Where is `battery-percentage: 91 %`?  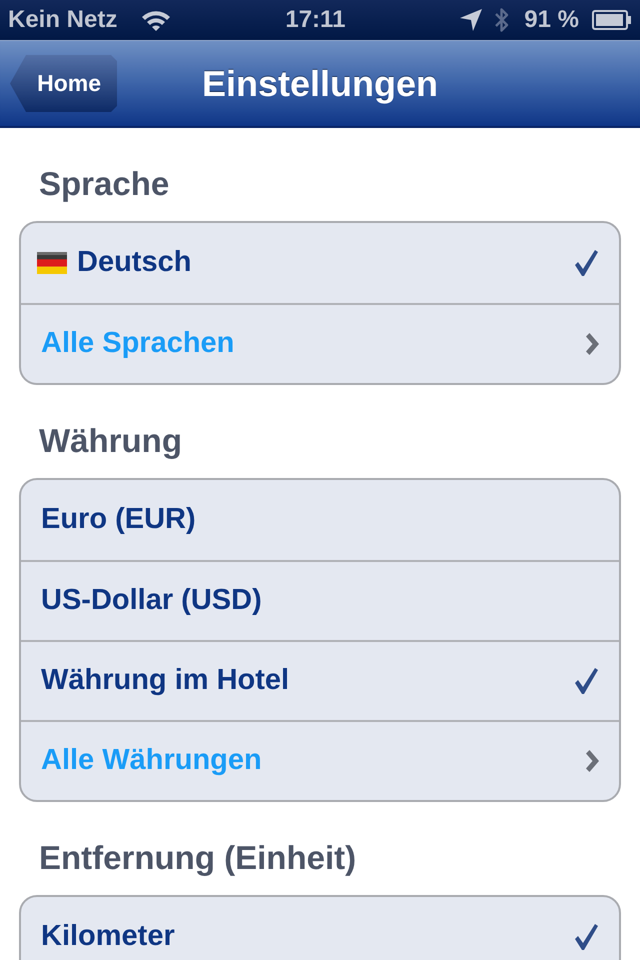
battery-percentage: 91 % is located at coordinates (551, 20).